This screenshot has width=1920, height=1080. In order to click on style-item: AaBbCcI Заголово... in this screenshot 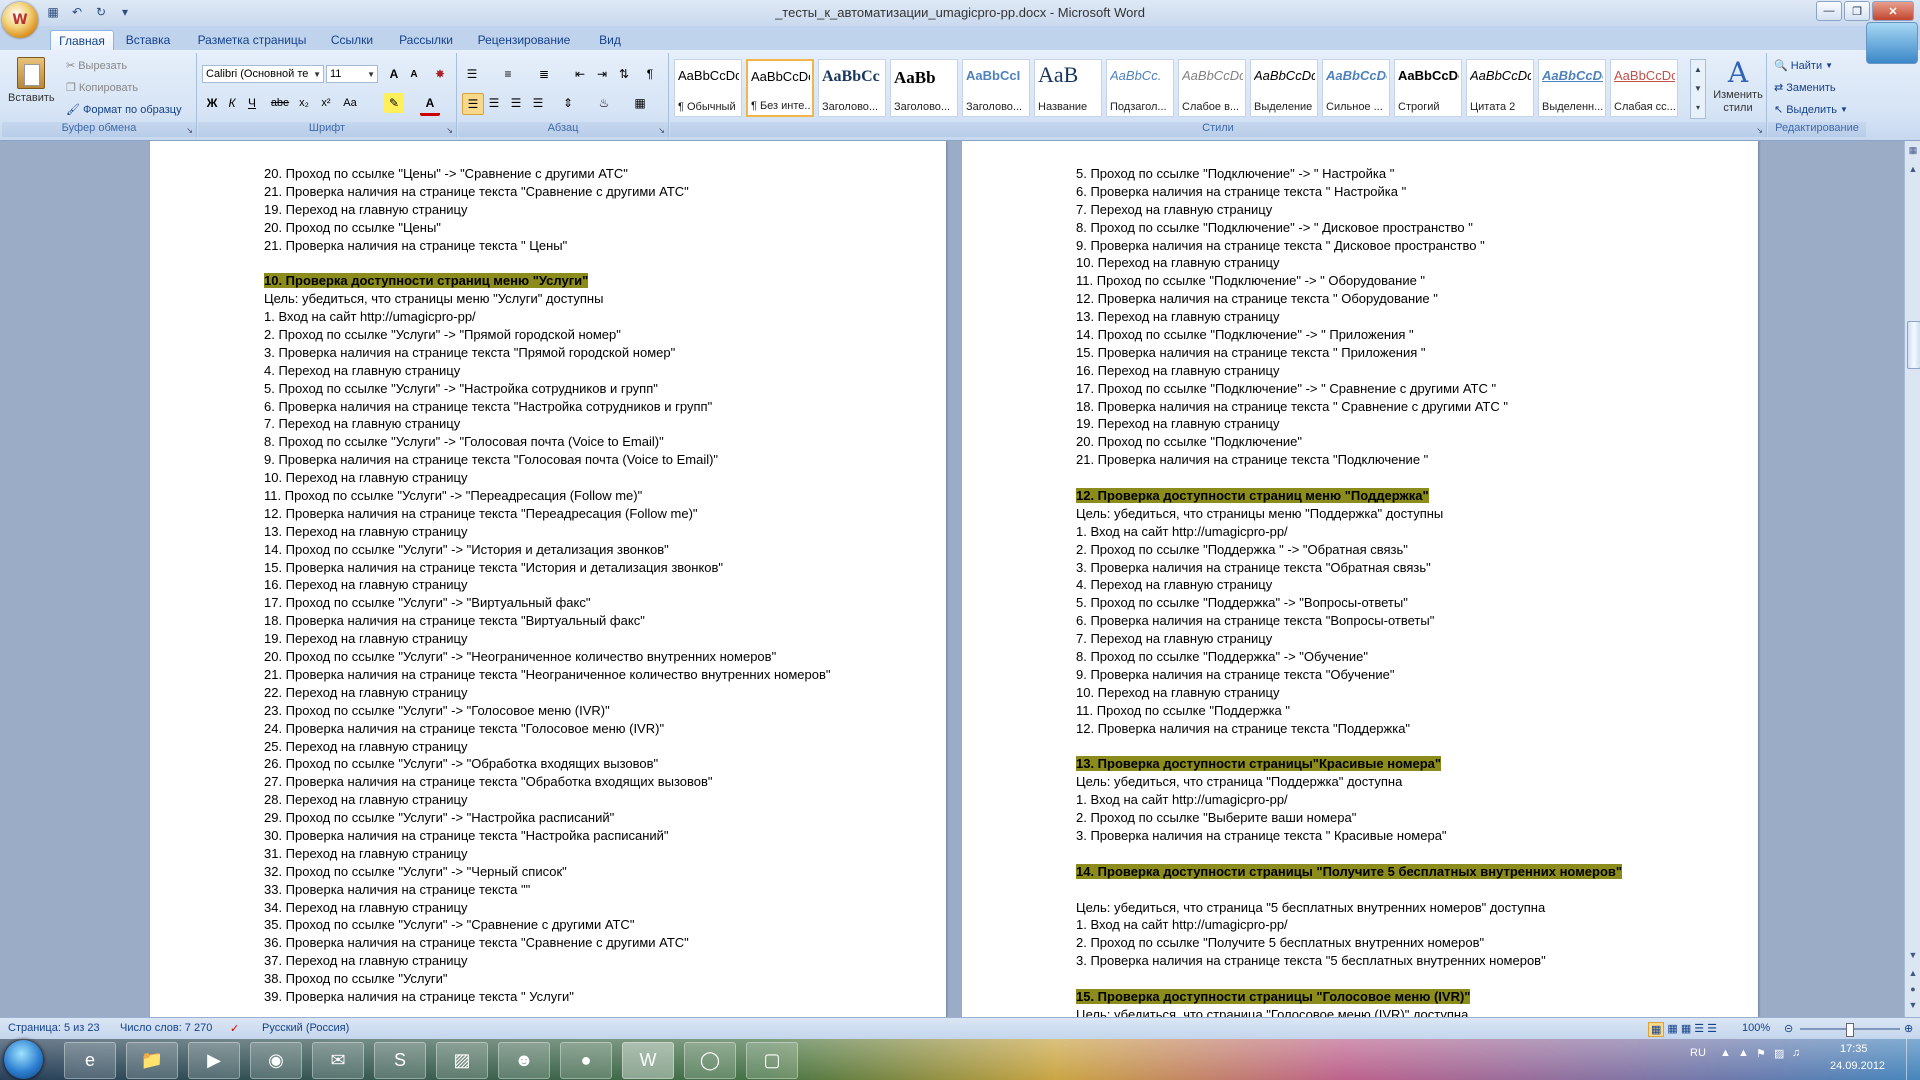, I will do `click(996, 88)`.